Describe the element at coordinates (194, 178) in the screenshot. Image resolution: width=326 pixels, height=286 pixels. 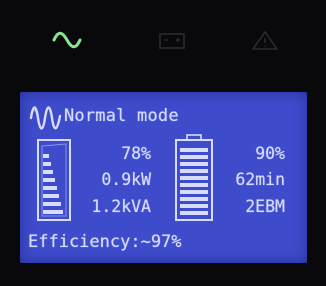
I see `battery-level-gauge` at that location.